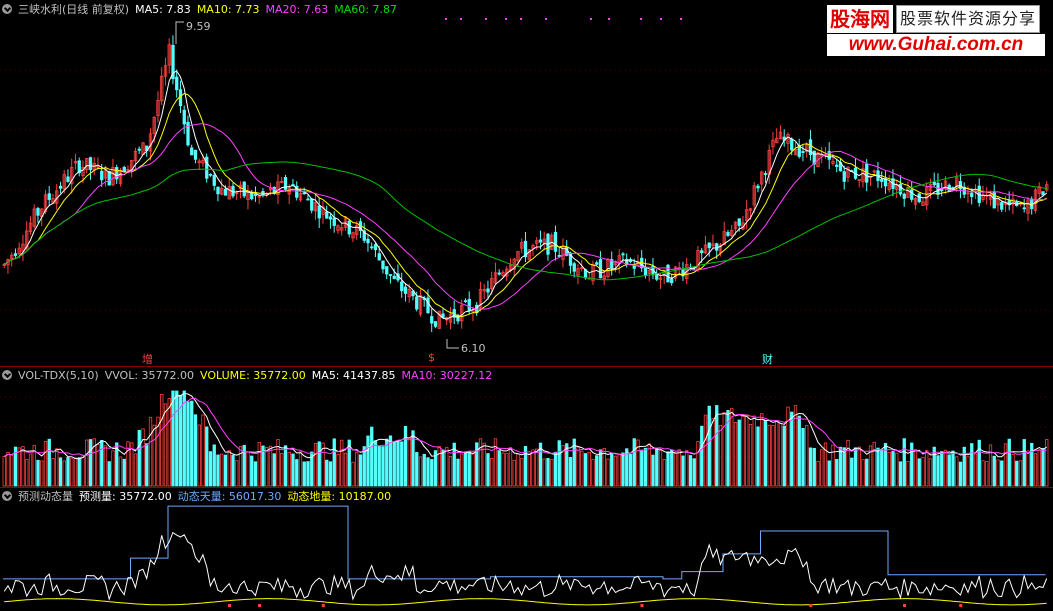 Image resolution: width=1053 pixels, height=611 pixels. Describe the element at coordinates (7, 375) in the screenshot. I see `volume-menu-icon` at that location.